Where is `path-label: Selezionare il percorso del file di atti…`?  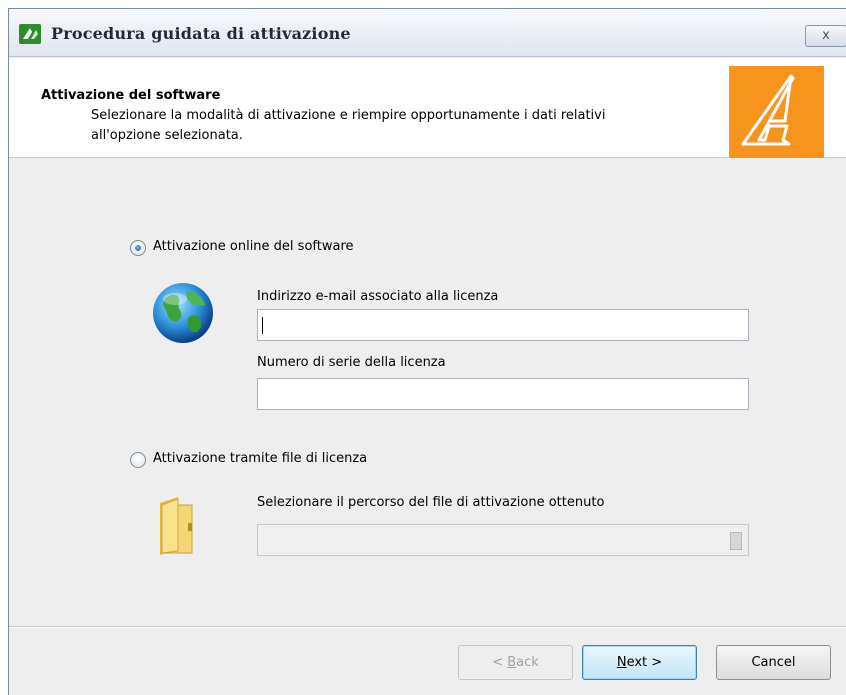
path-label: Selezionare il percorso del file di atti… is located at coordinates (431, 502).